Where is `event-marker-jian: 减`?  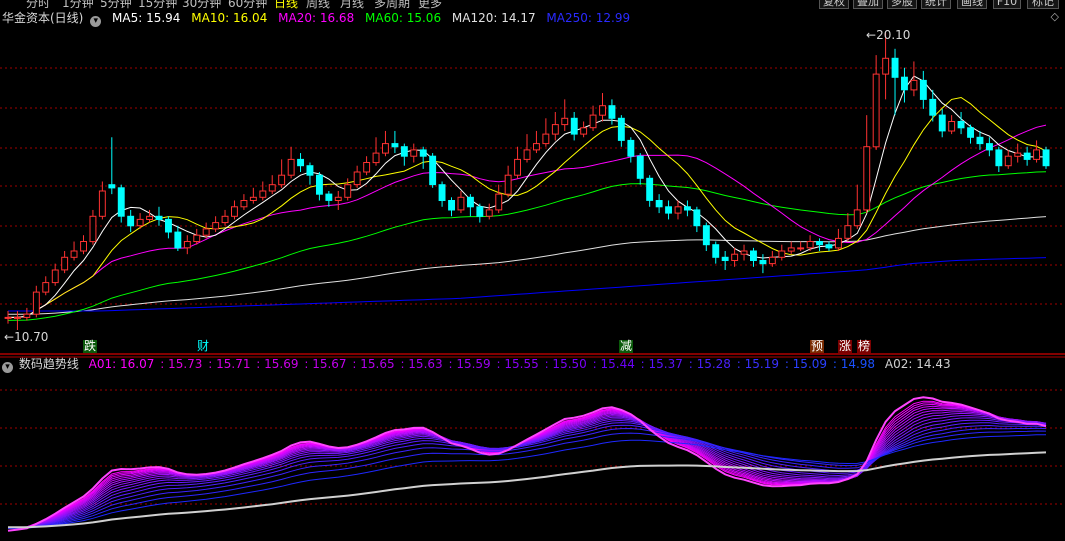
event-marker-jian: 减 is located at coordinates (626, 346).